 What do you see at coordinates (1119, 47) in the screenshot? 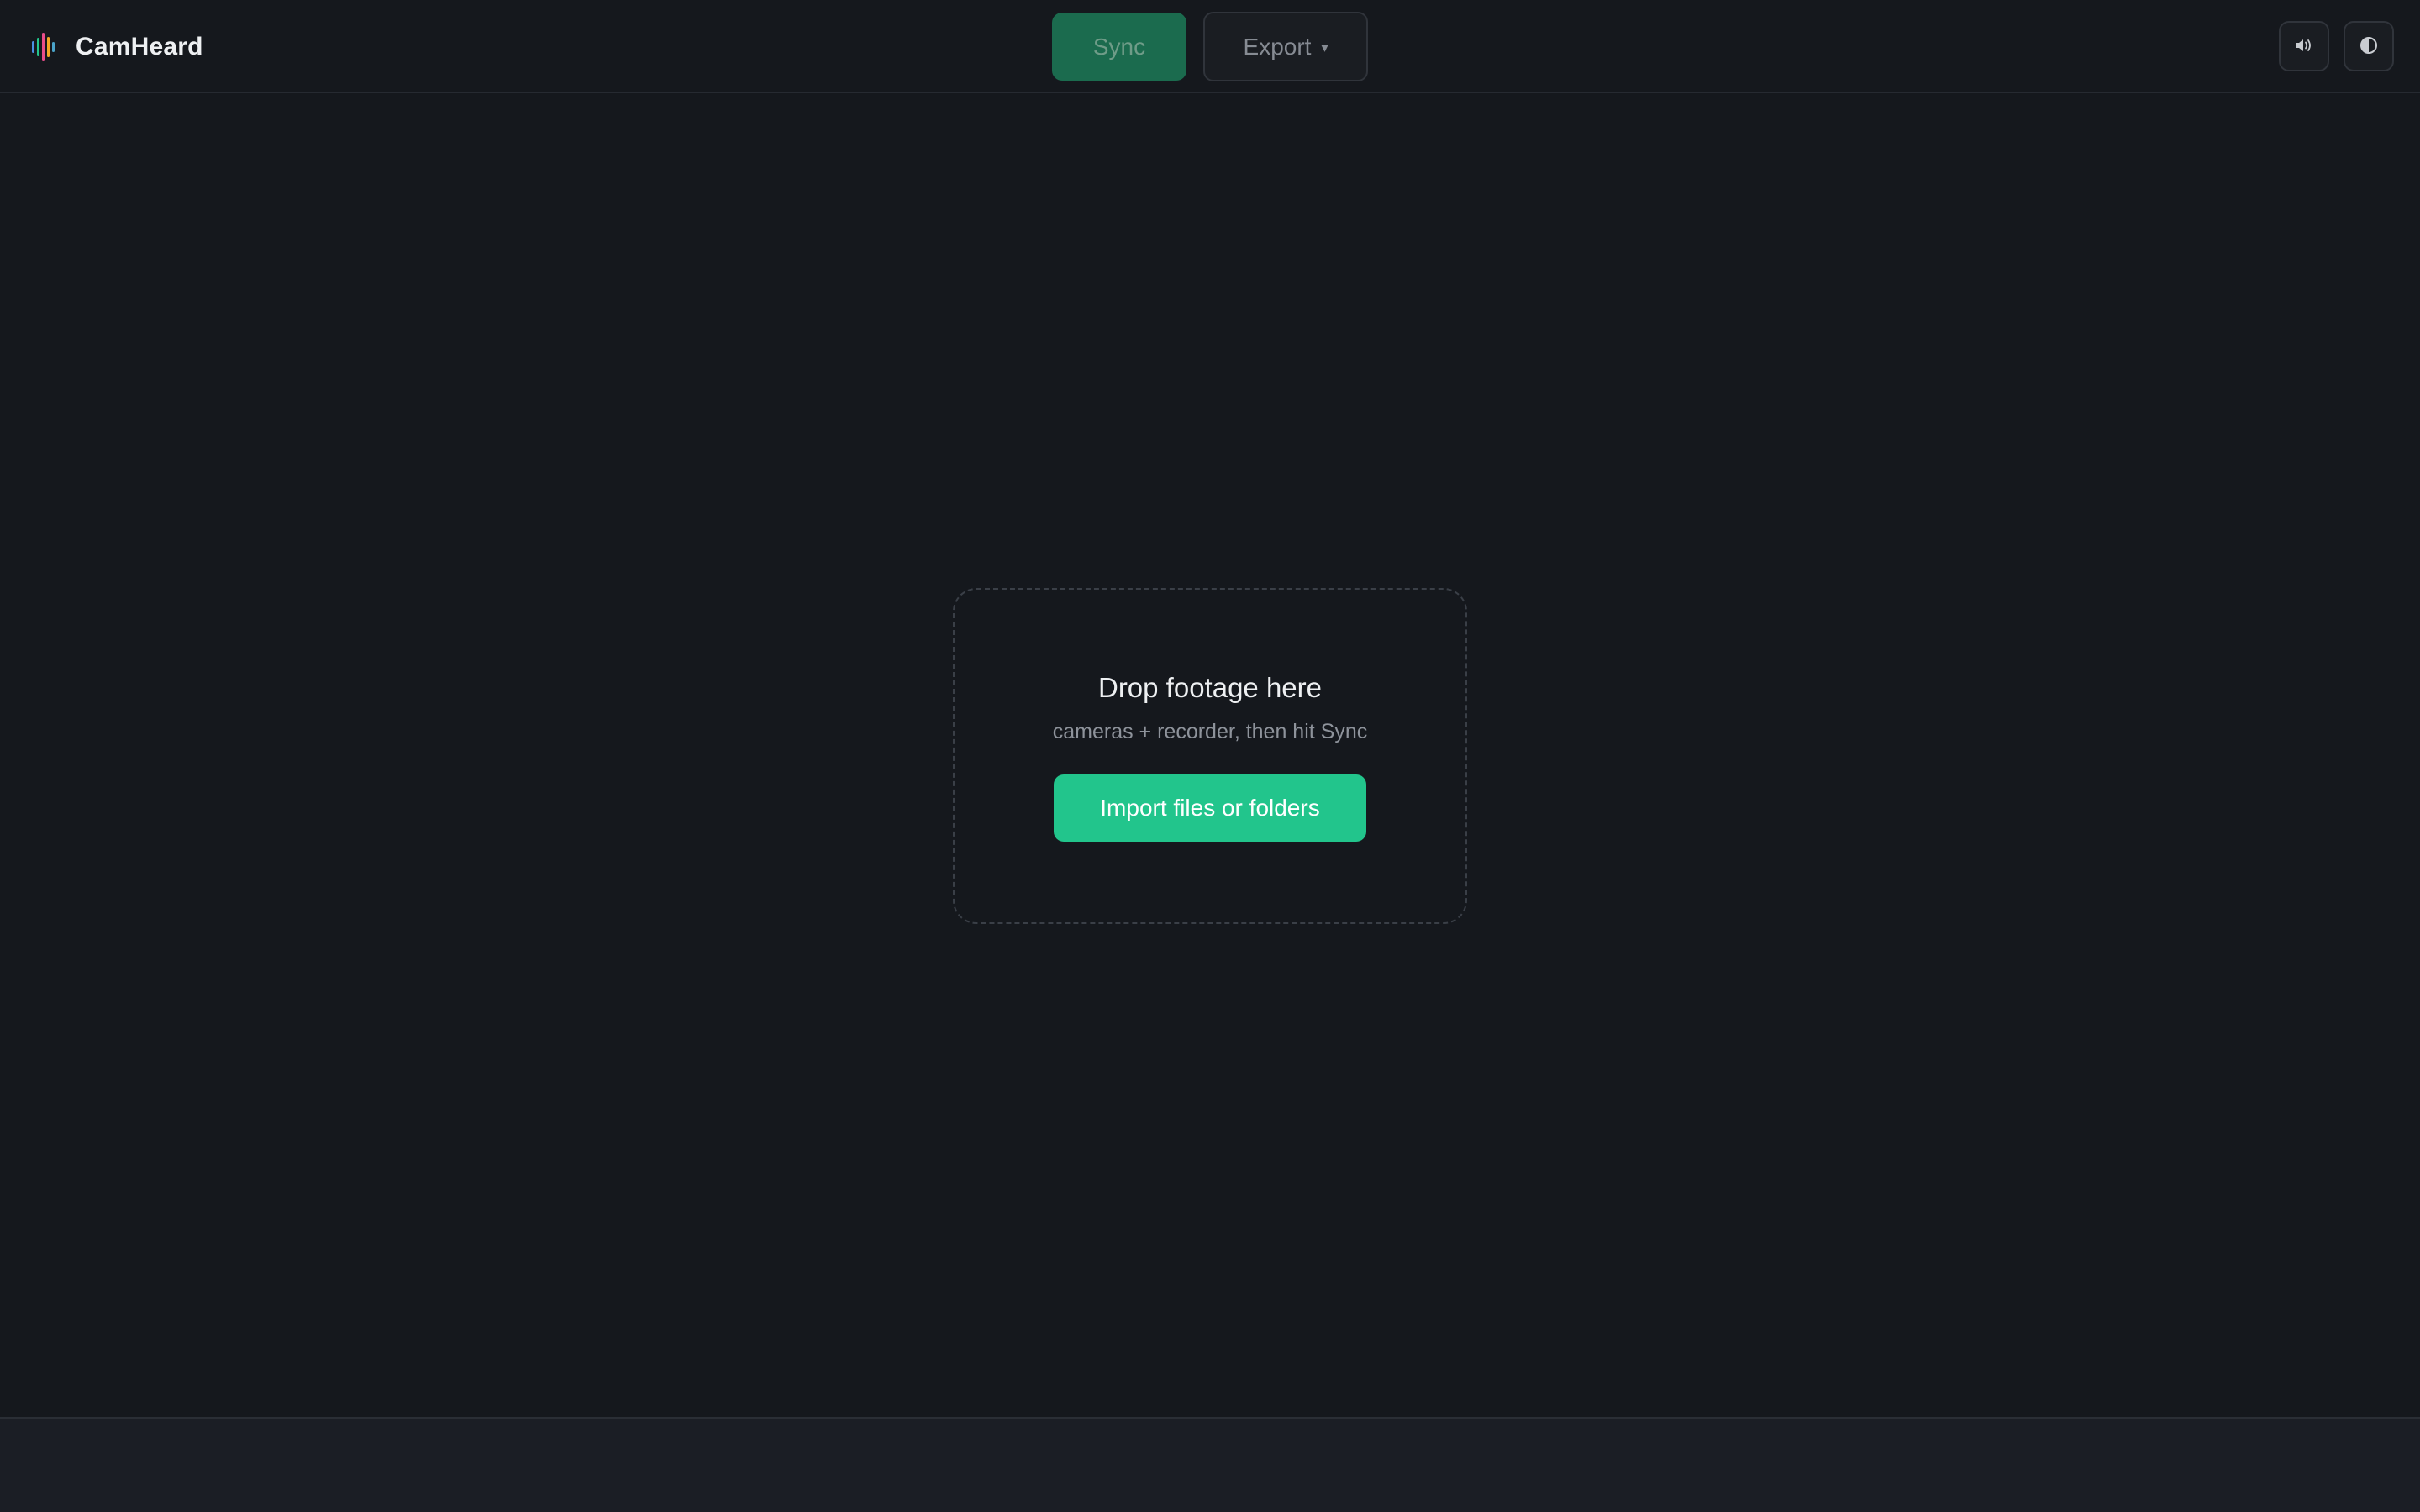
I see `sync-button: Sync` at bounding box center [1119, 47].